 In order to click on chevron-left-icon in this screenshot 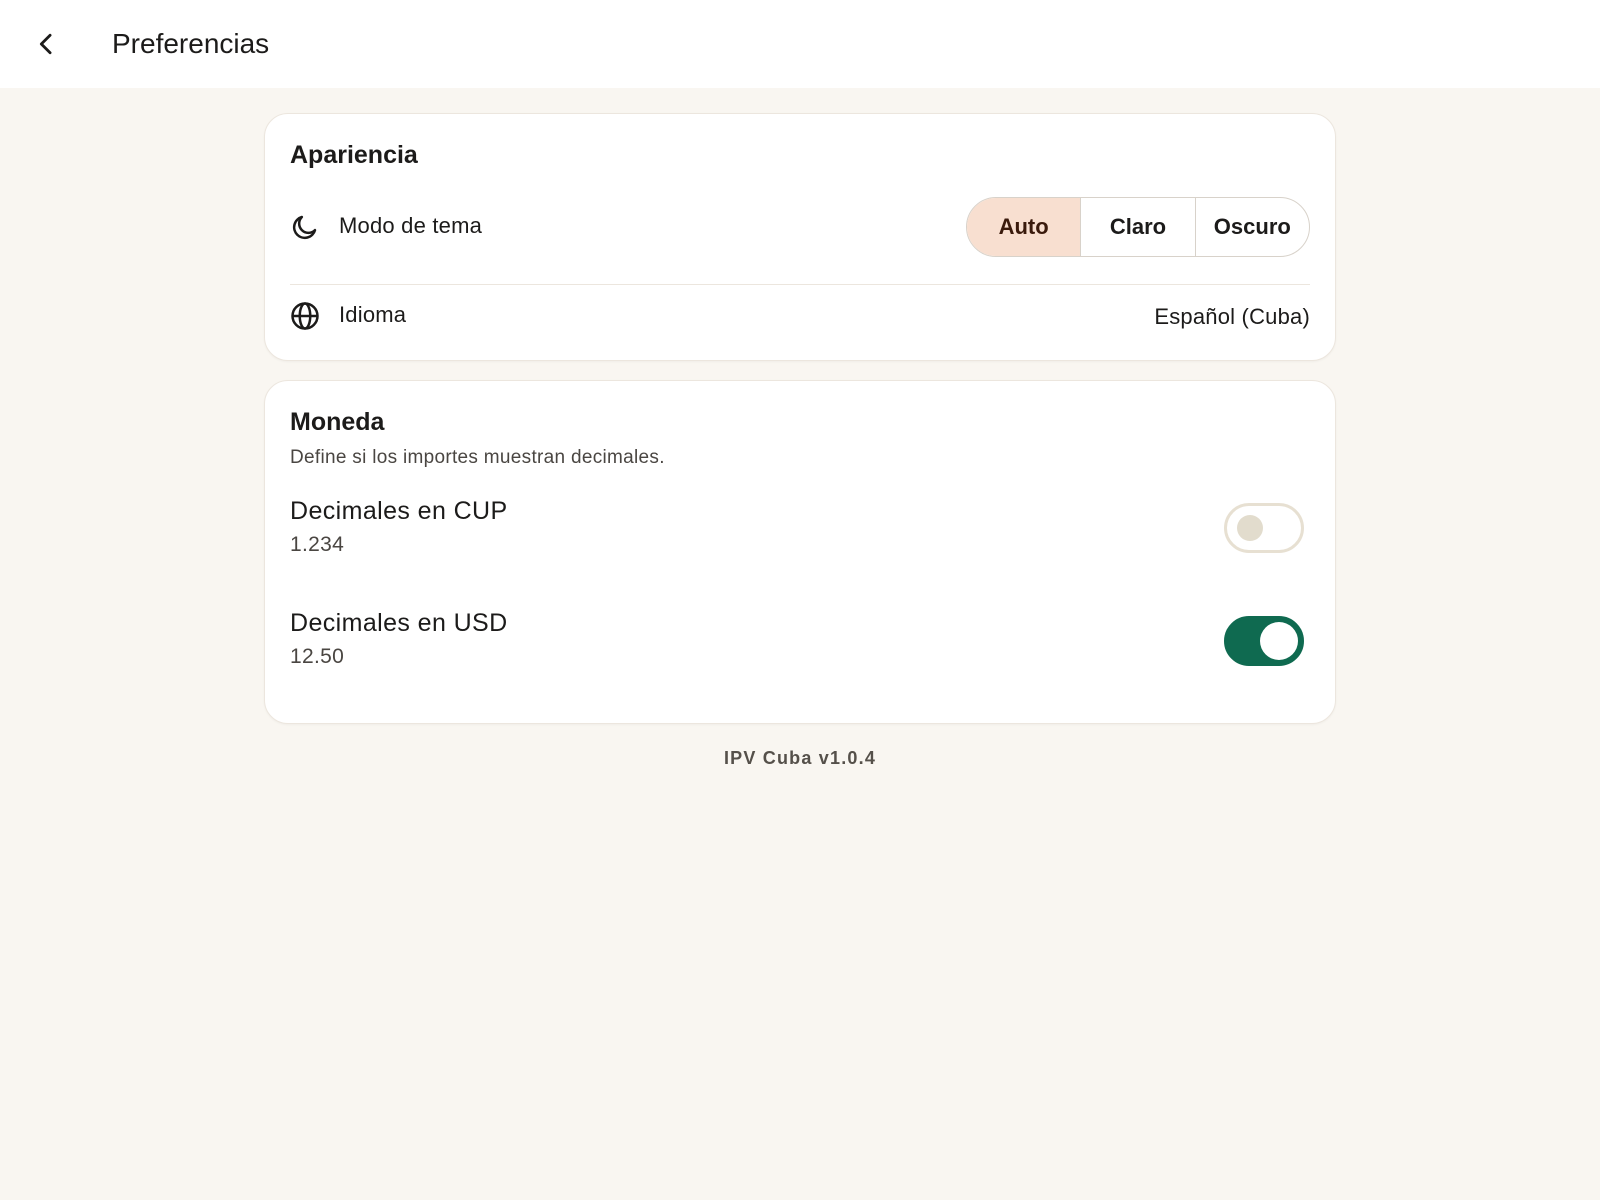, I will do `click(45, 44)`.